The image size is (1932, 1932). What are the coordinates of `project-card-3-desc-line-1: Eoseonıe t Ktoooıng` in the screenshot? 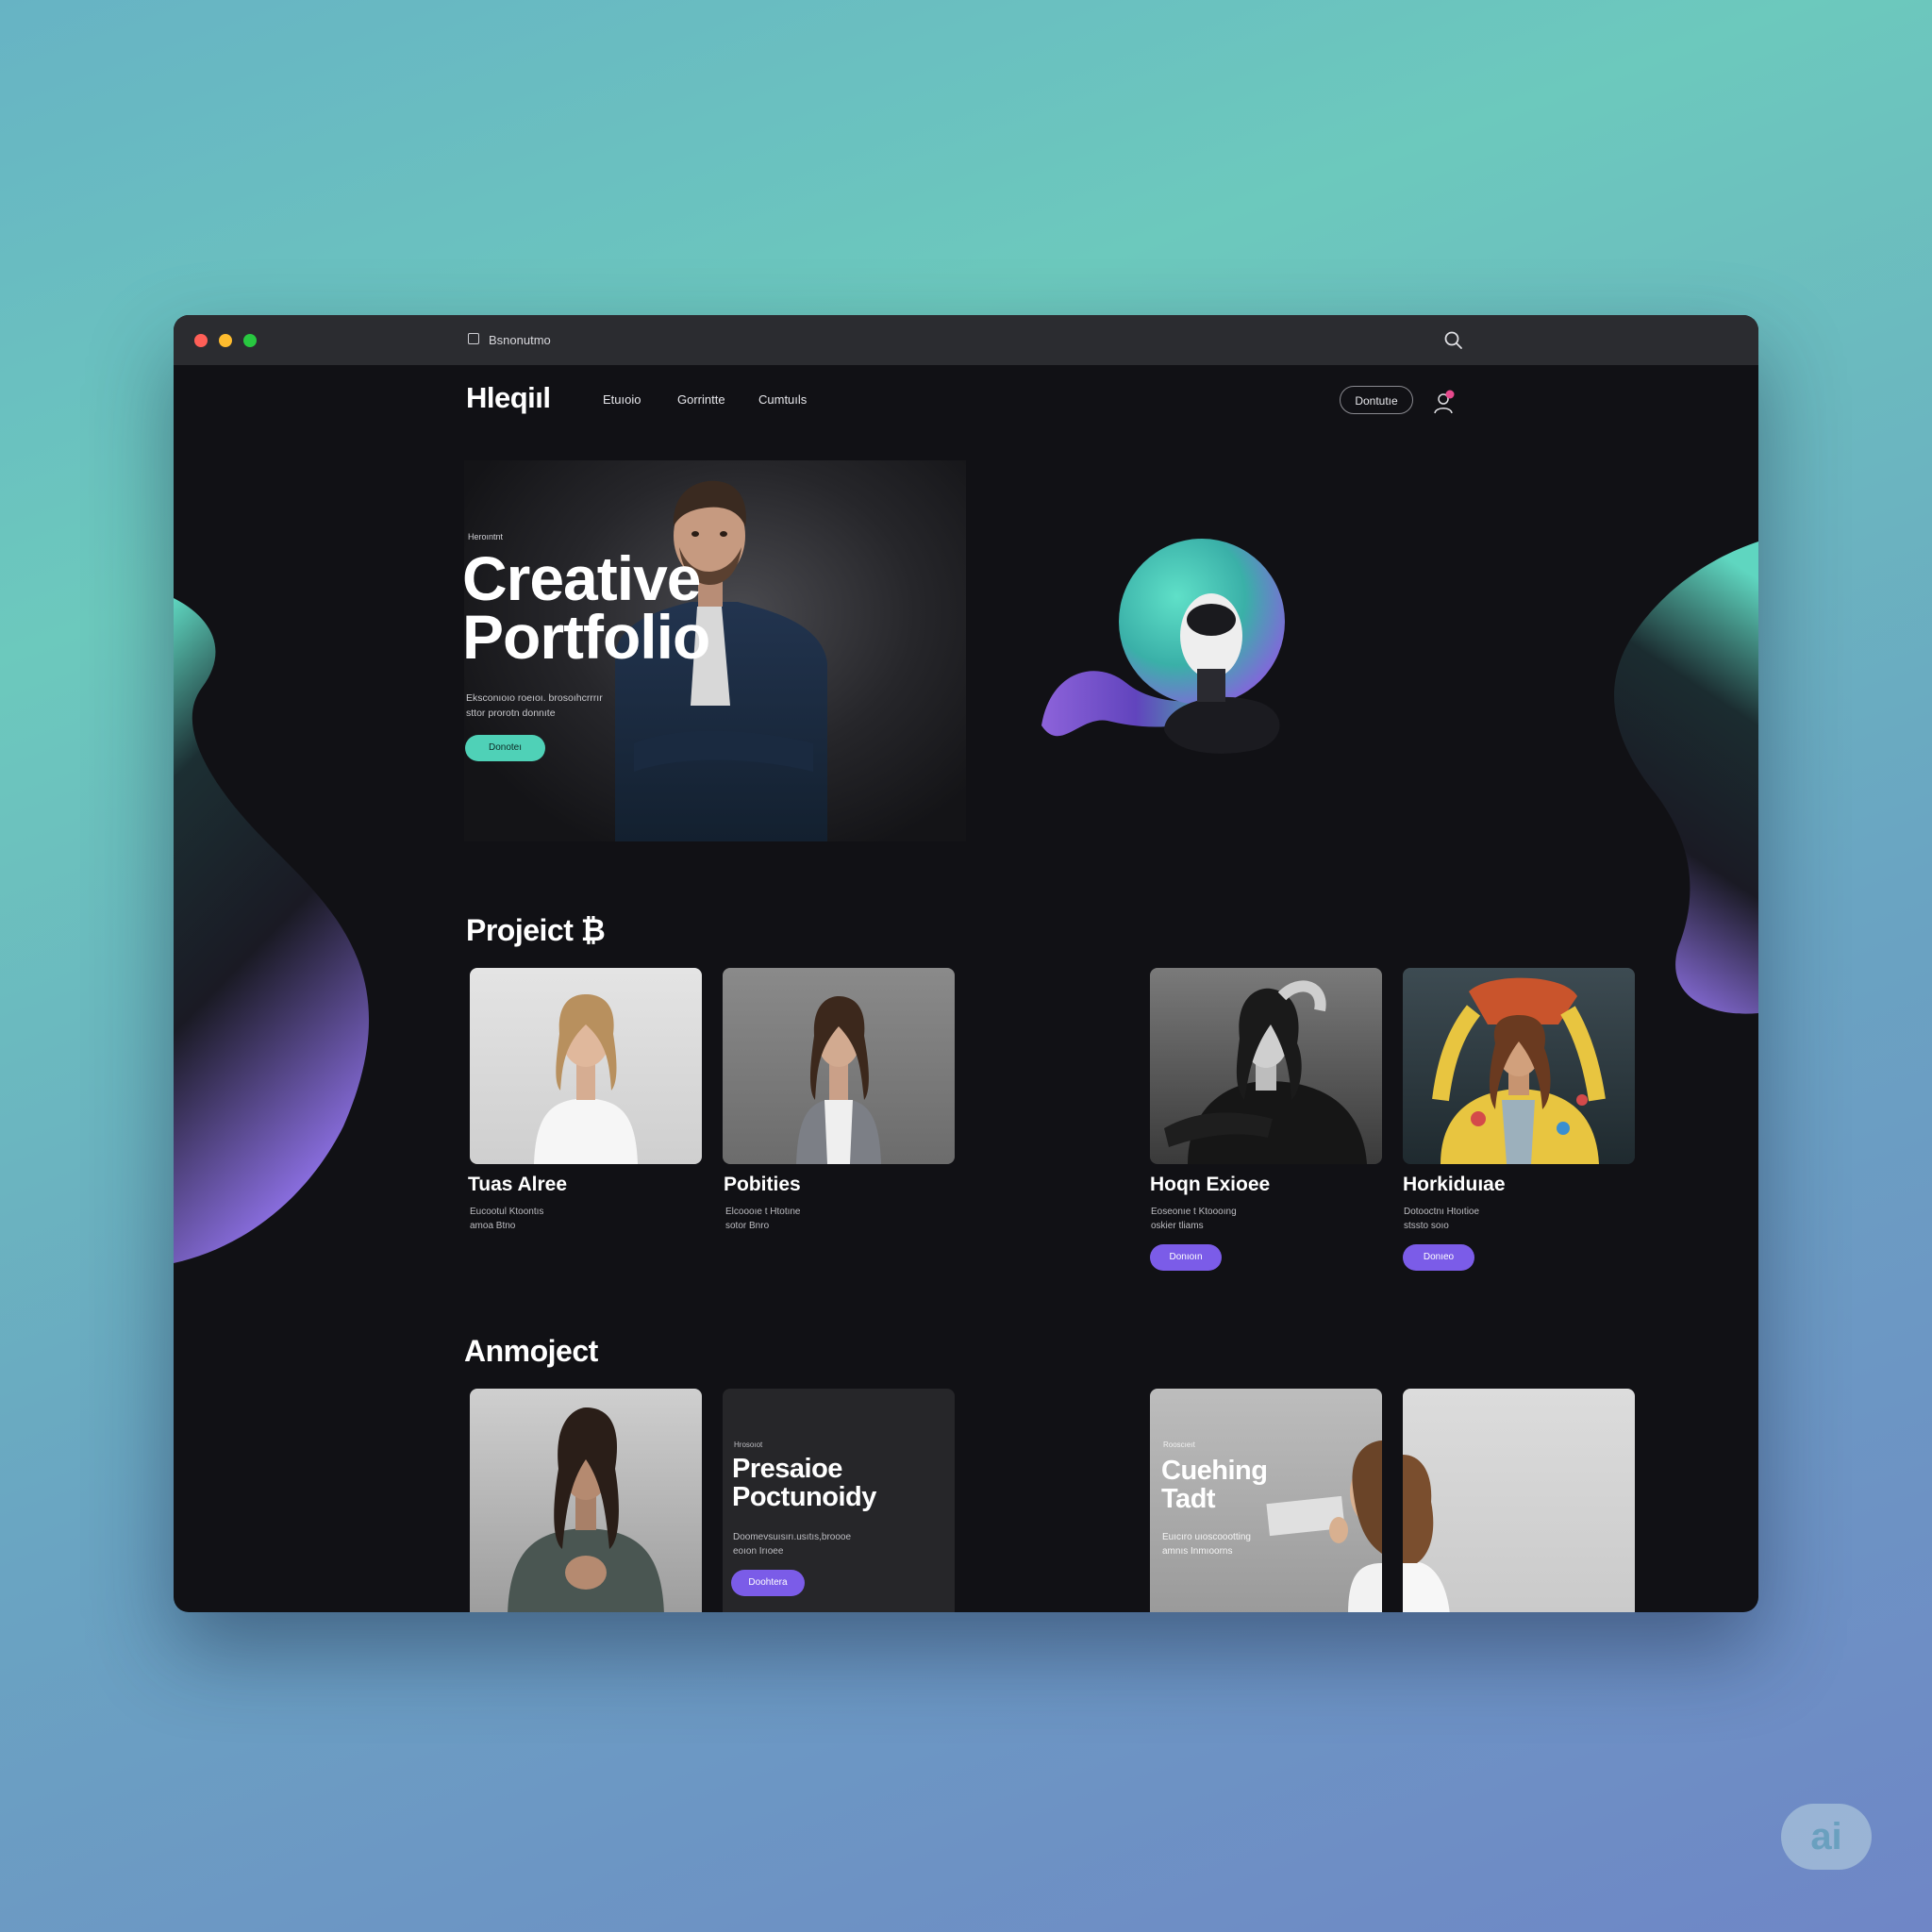 It's located at (1194, 1212).